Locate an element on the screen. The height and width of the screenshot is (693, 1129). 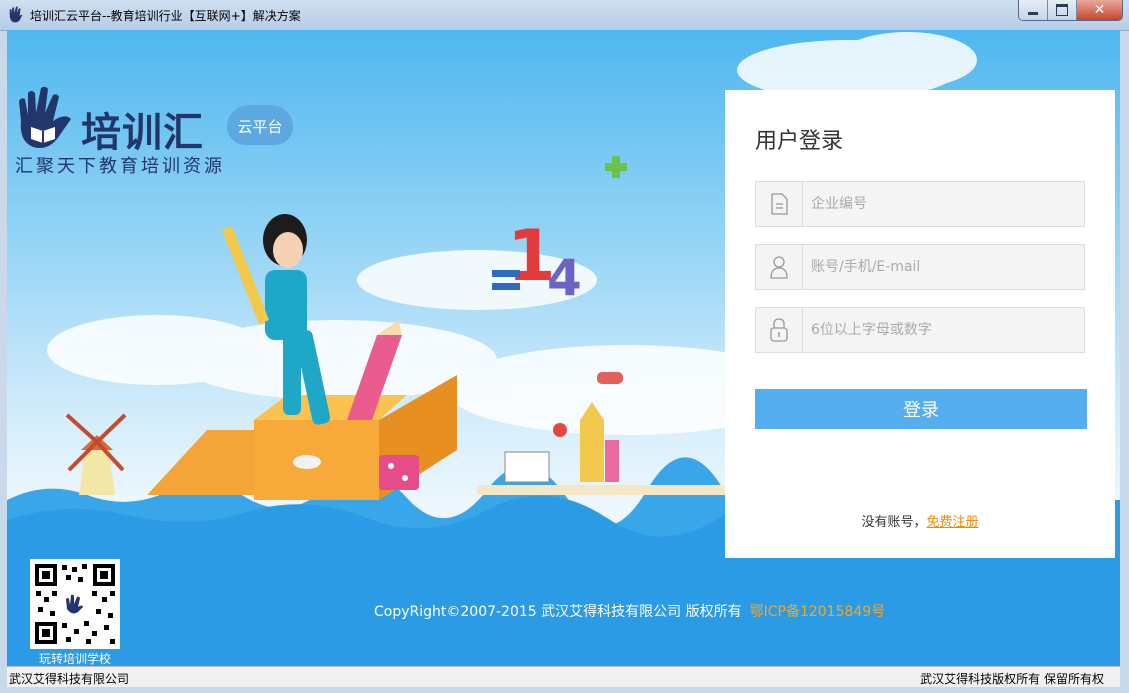
window-title: 培训汇云平台--教育培训行业【互联网+】解决方案 is located at coordinates (165, 16).